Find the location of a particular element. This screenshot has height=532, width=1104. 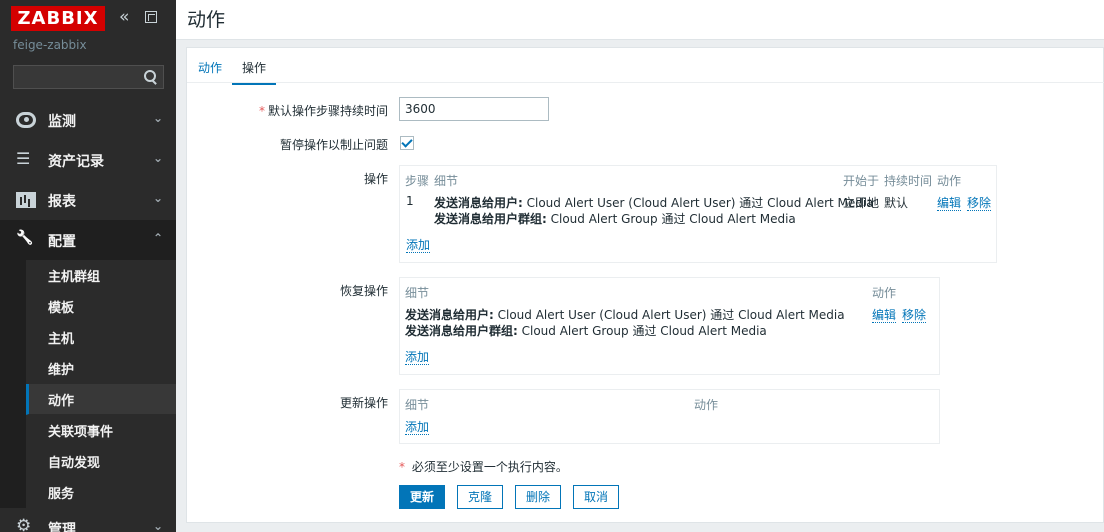

submenu-actions: 动作 is located at coordinates (101, 399).